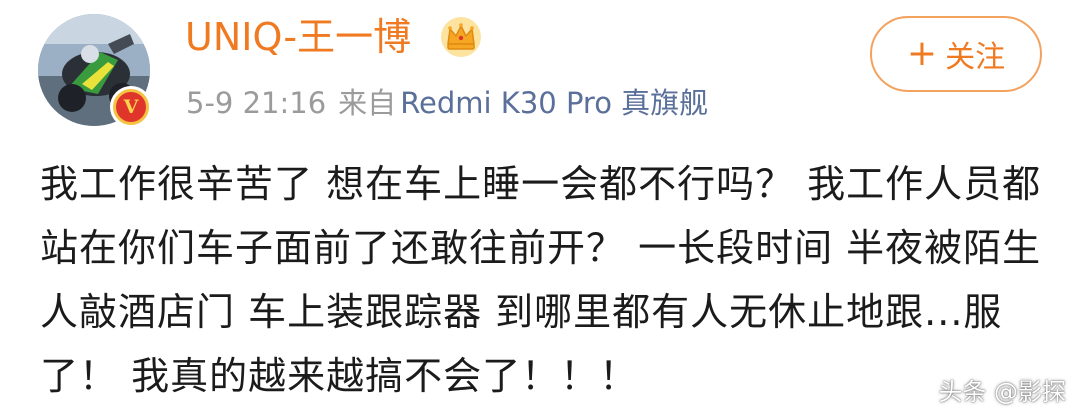  Describe the element at coordinates (256, 103) in the screenshot. I see `post-time: 5-9 21:16` at that location.